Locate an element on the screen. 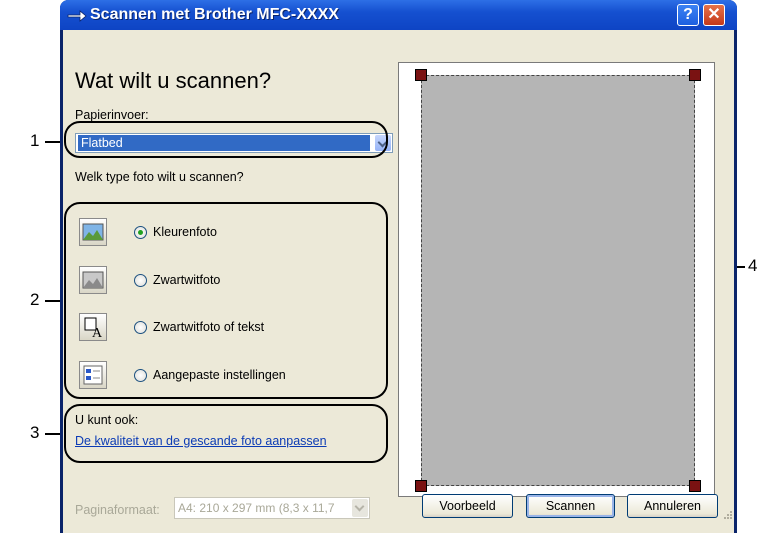 This screenshot has height=533, width=759. callout-2: 2 is located at coordinates (35, 299).